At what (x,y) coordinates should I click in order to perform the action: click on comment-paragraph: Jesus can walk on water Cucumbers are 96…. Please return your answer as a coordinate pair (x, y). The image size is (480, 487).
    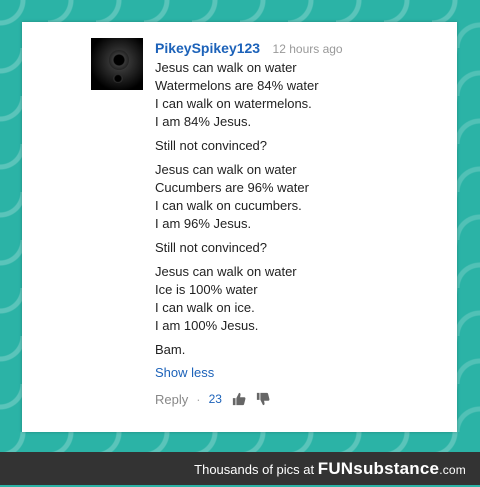
    Looking at the image, I should click on (300, 197).